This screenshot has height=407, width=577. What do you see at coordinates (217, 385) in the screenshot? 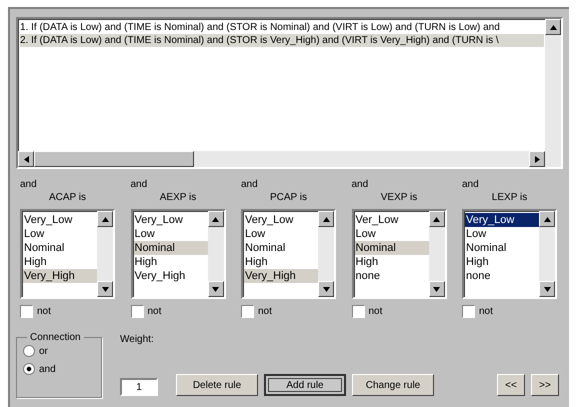
I see `rule-button: Delete rule` at bounding box center [217, 385].